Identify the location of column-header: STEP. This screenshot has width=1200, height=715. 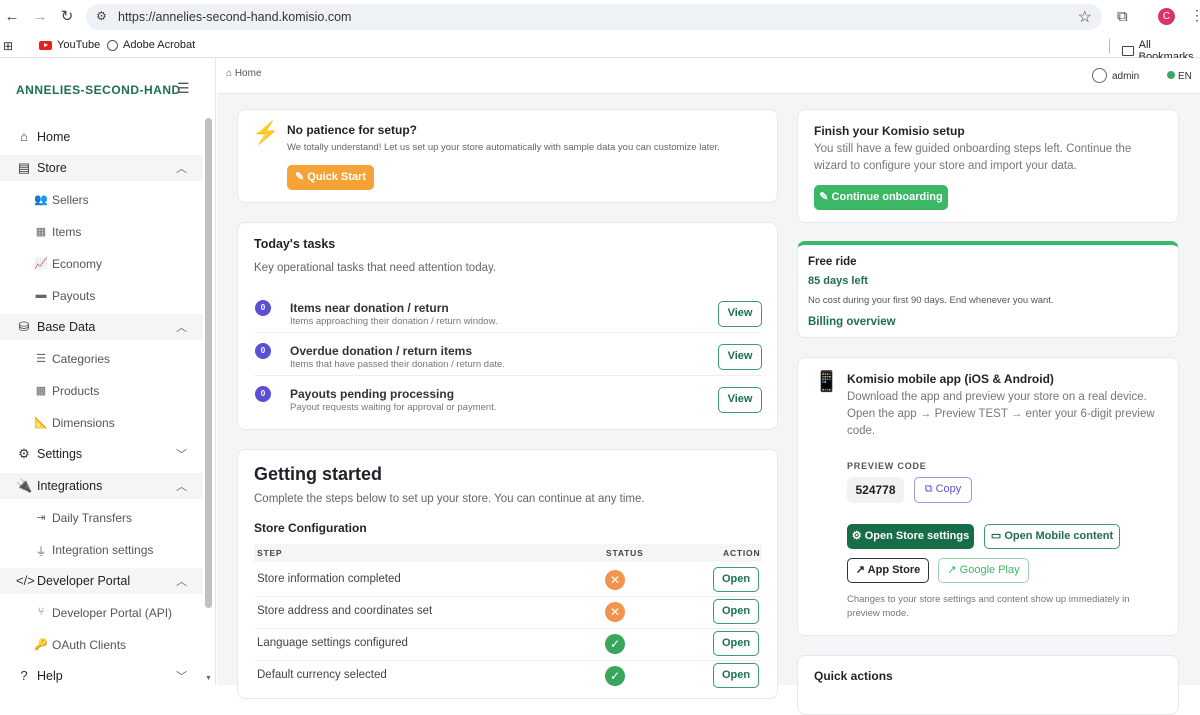
(270, 553).